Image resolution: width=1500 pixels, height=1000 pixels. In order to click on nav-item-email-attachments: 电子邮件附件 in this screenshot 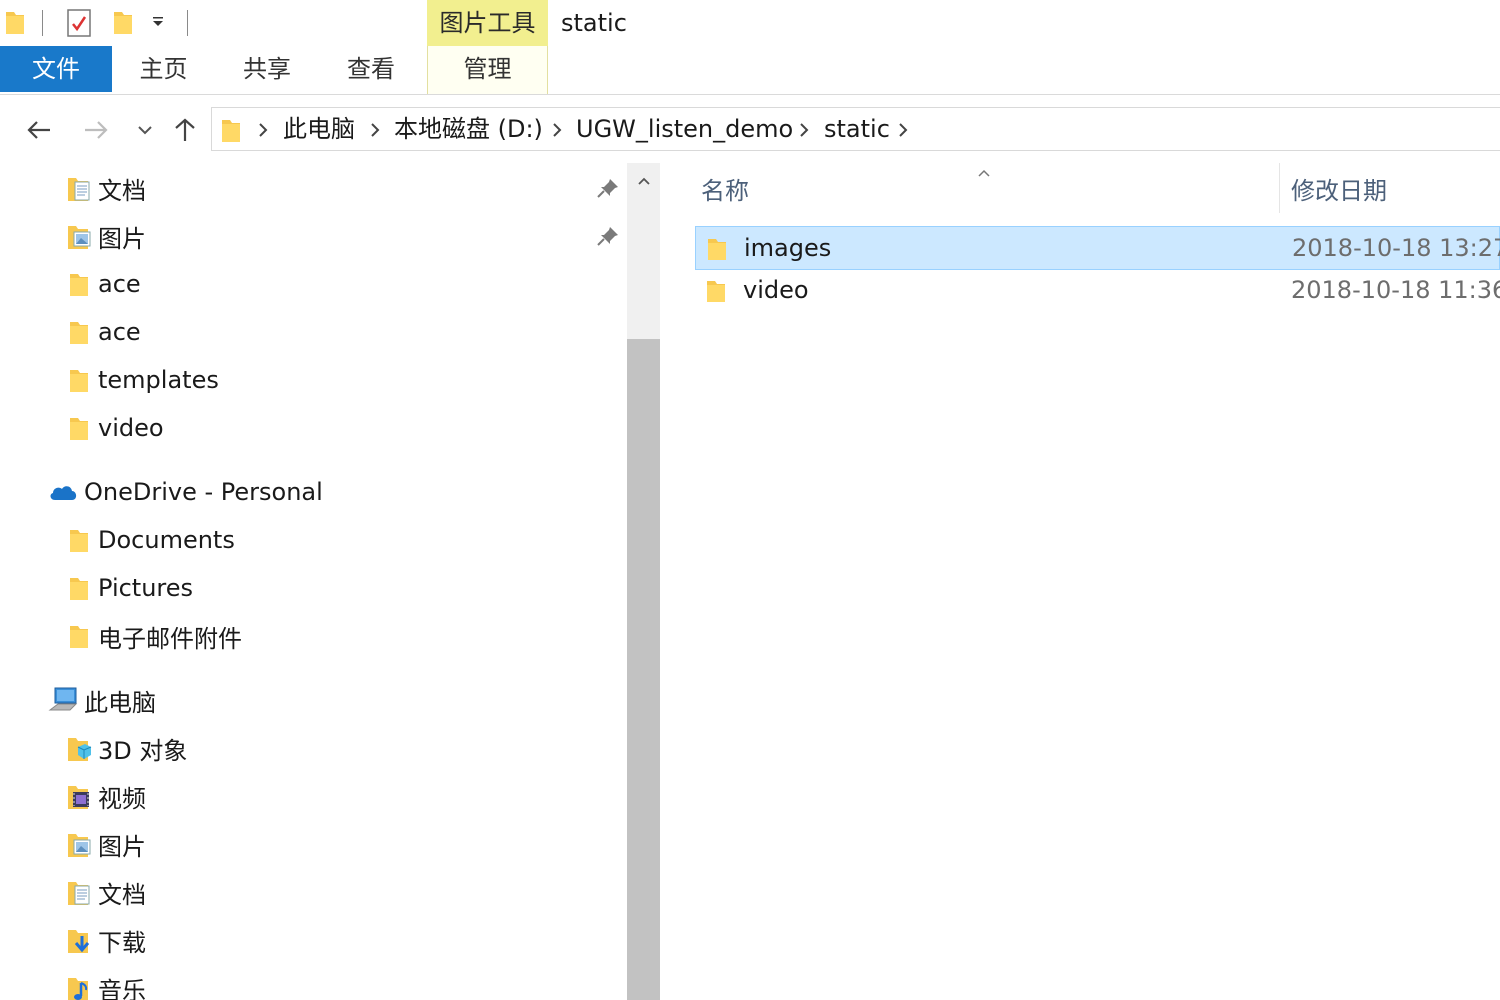, I will do `click(154, 636)`.